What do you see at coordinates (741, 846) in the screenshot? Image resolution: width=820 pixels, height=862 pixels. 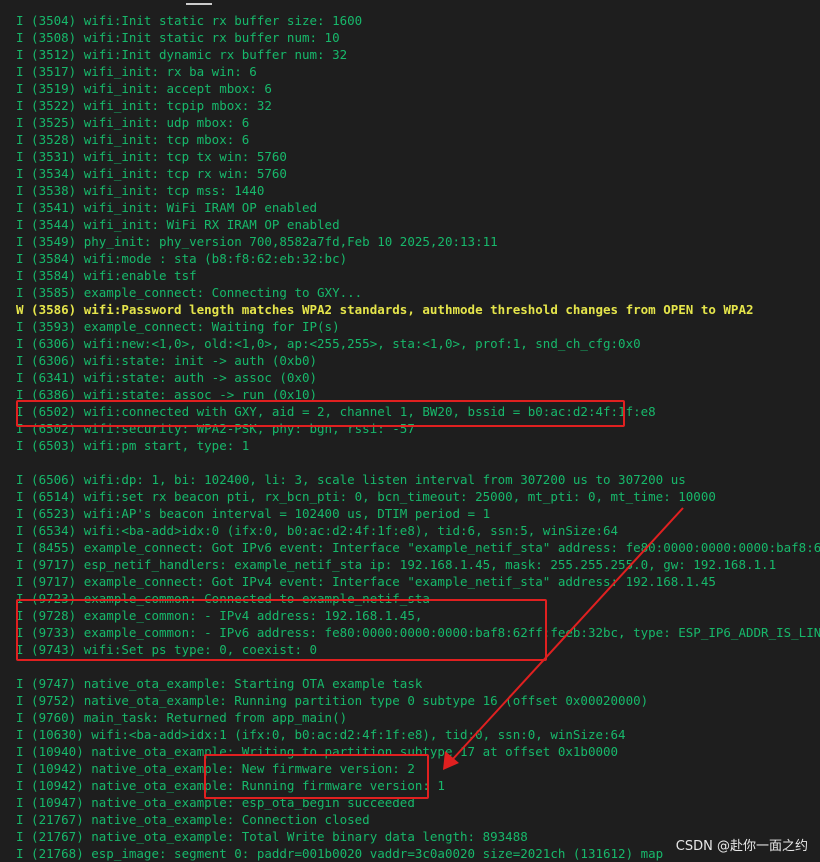 I see `watermark: CSDN @赴你一面之约` at bounding box center [741, 846].